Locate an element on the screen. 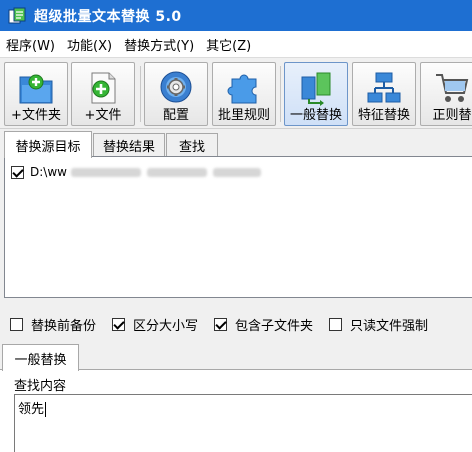  options-row: 替换前备份 区分大小写 包含子文件夹 只读文件强制 is located at coordinates (236, 324).